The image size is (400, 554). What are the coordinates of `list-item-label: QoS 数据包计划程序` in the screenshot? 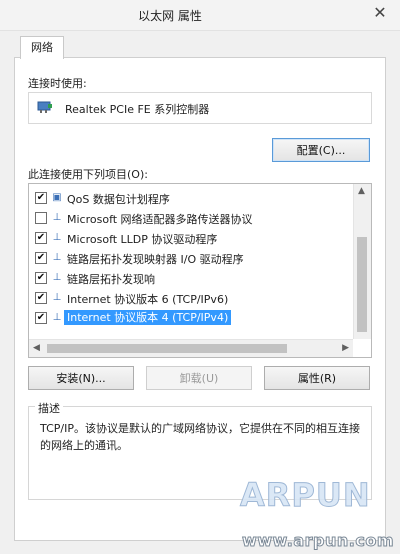 It's located at (118, 199).